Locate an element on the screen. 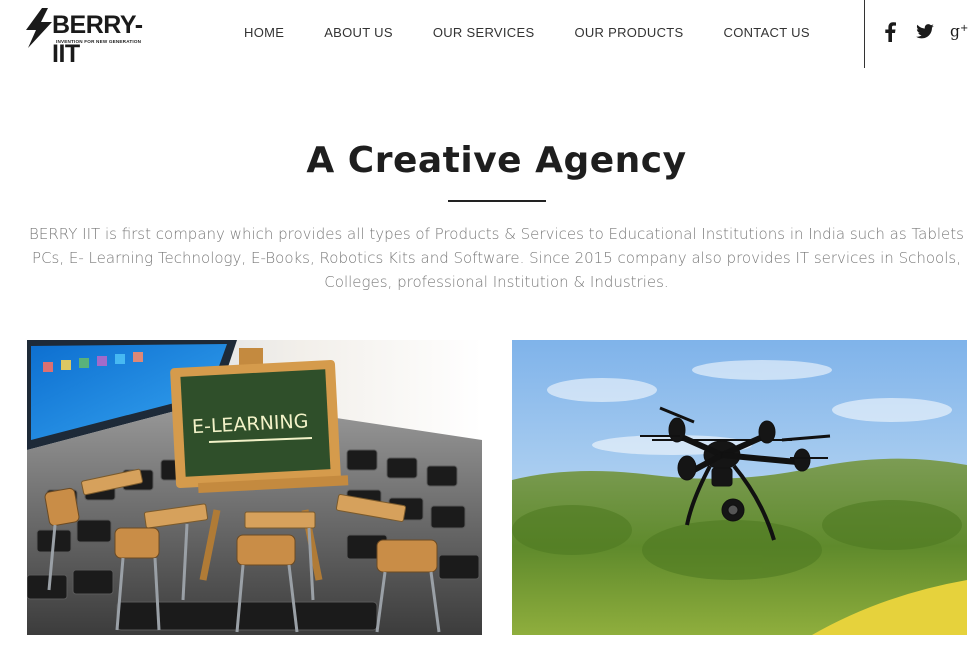 The width and height of the screenshot is (979, 649). nav-item-contact-us: CONTACT US is located at coordinates (767, 32).